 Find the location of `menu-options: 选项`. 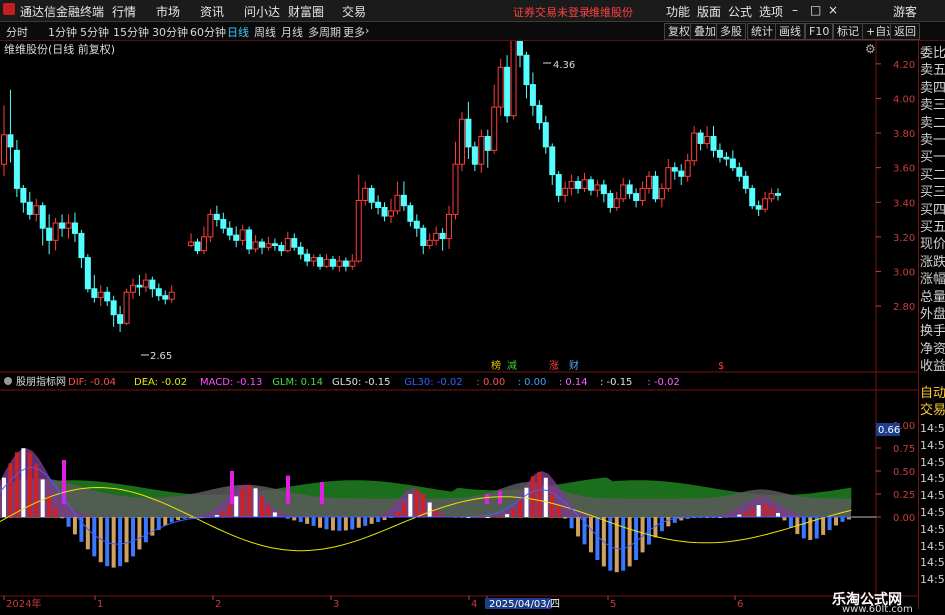

menu-options: 选项 is located at coordinates (771, 11).